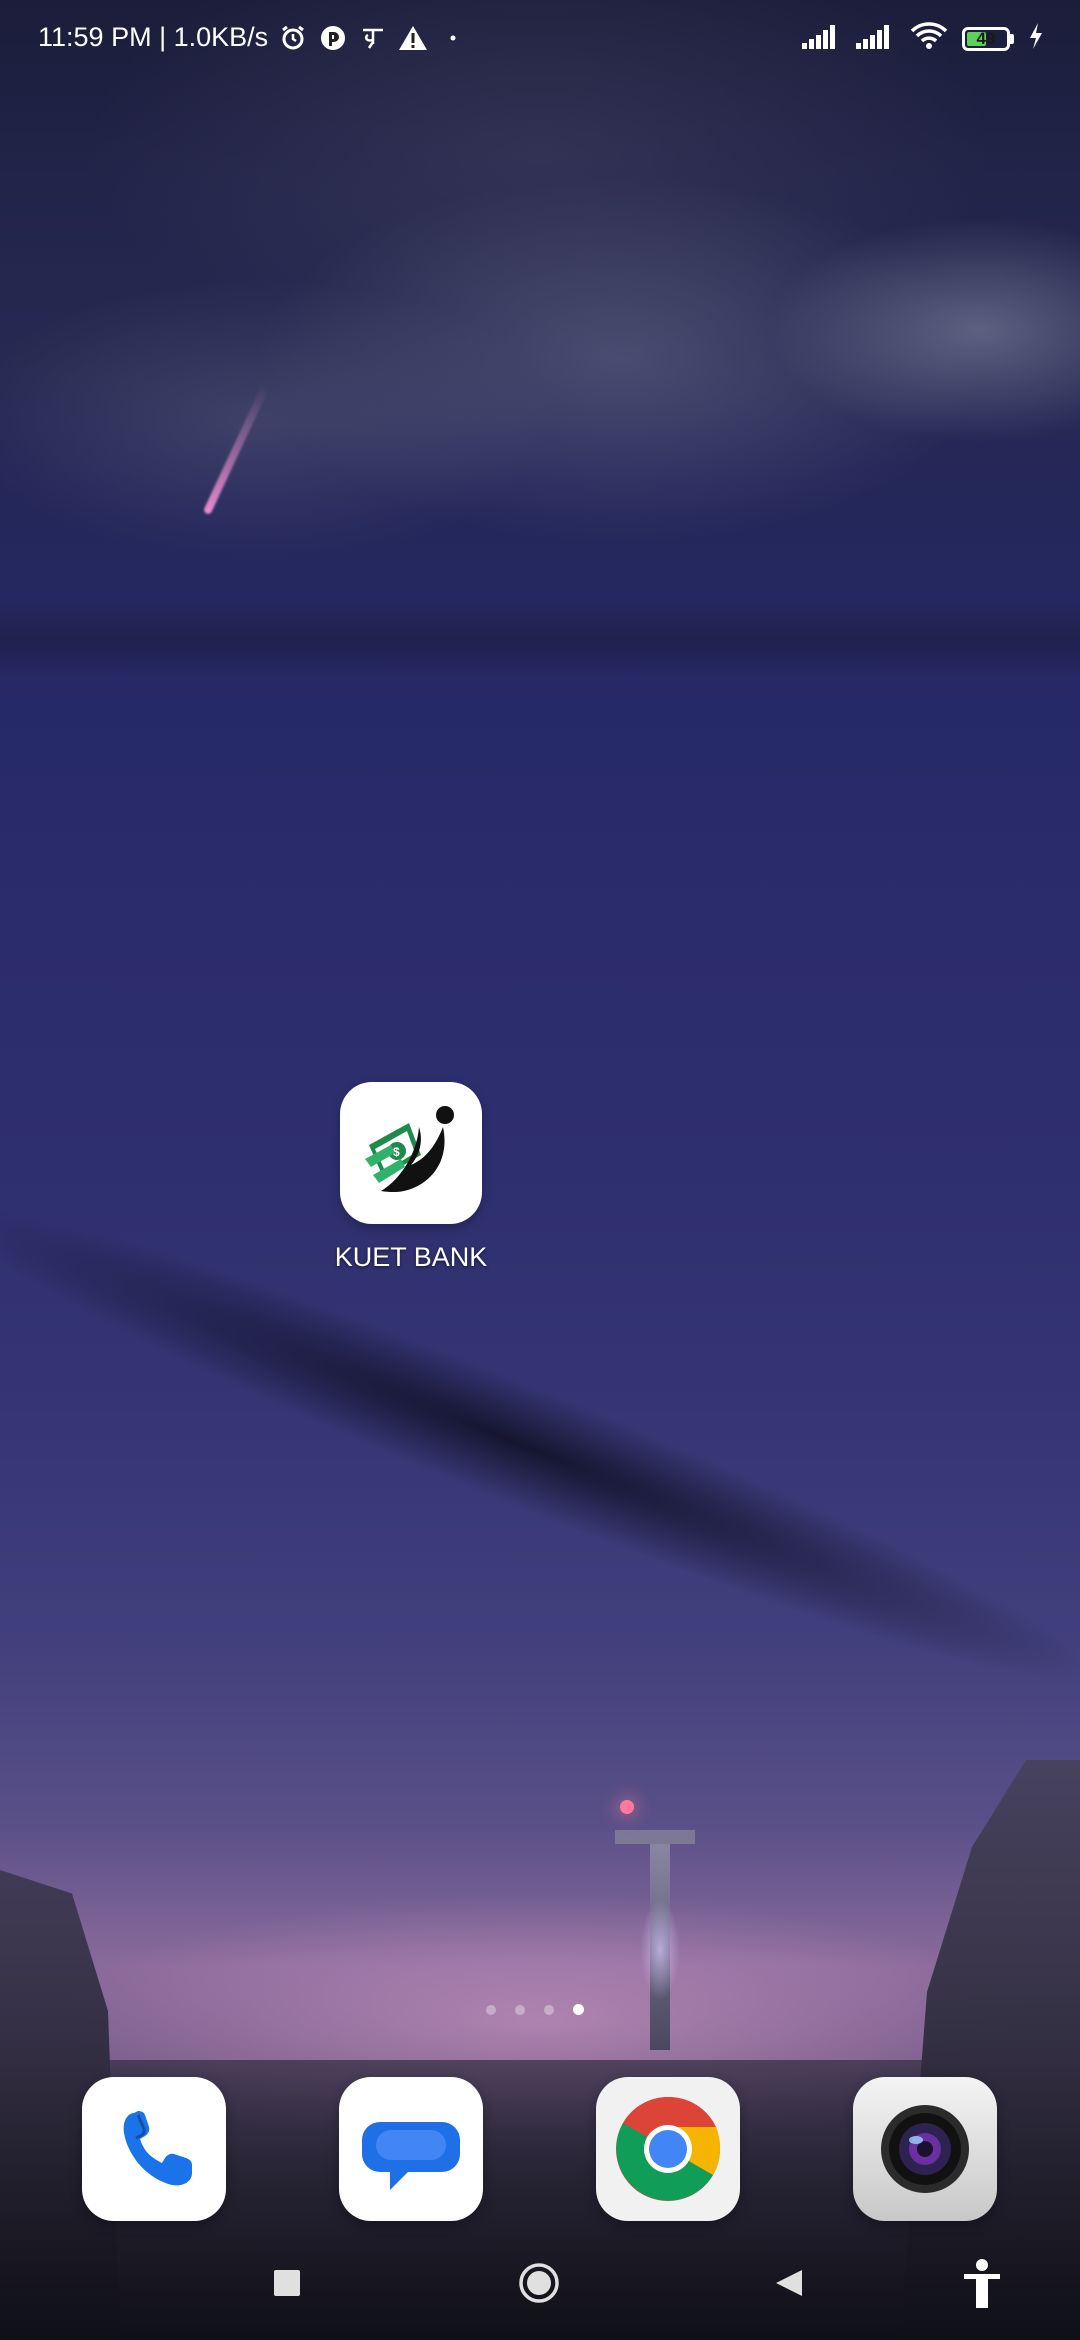 This screenshot has height=2340, width=1080. Describe the element at coordinates (411, 1153) in the screenshot. I see `kuet-bank-logo-icon: $` at that location.